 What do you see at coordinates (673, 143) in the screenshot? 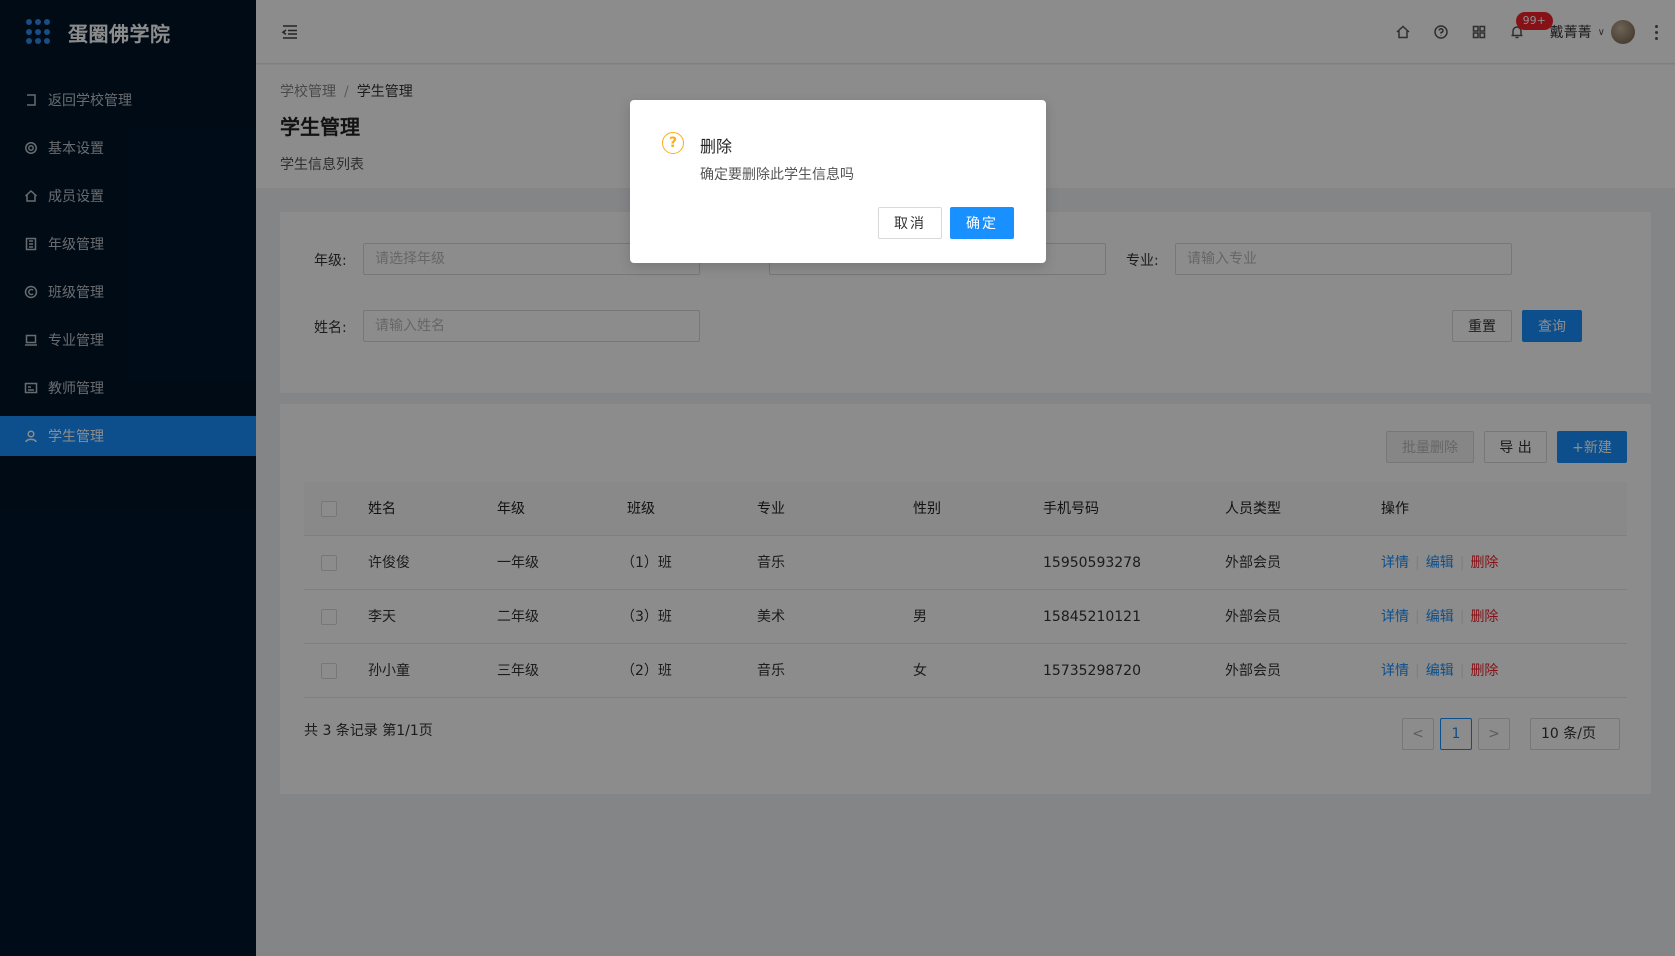
I see `question-icon: ?` at bounding box center [673, 143].